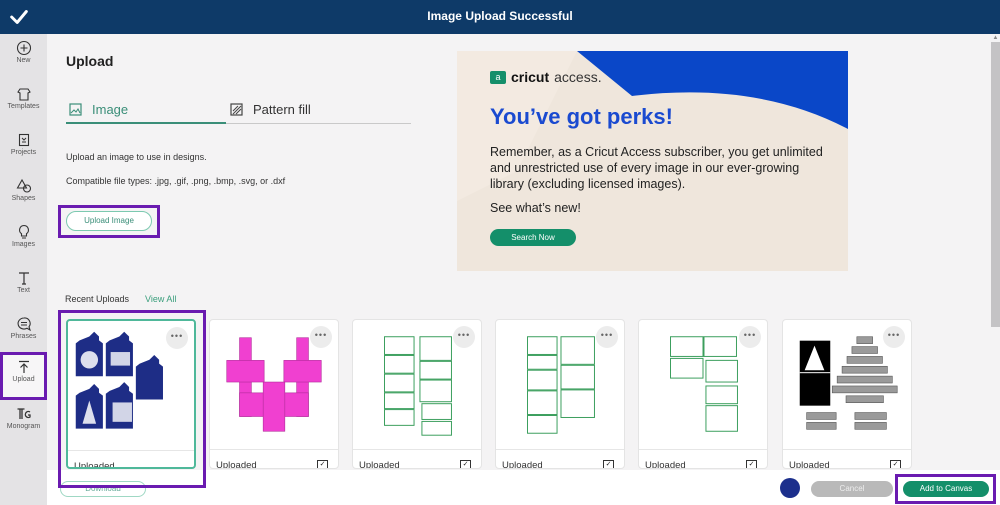 This screenshot has width=1000, height=505. I want to click on sidebar-item-images: Images, so click(23, 242).